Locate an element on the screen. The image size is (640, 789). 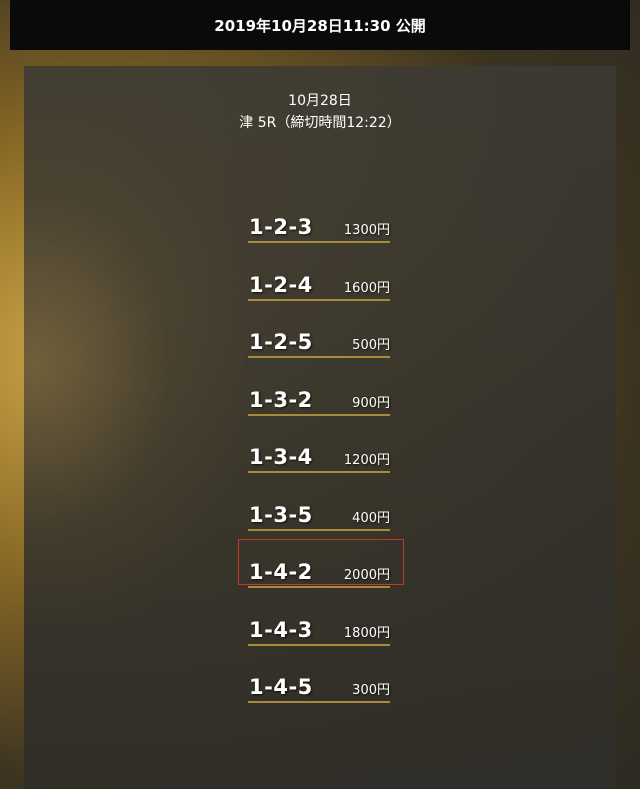
bet-combination: 1-2-5 is located at coordinates (281, 342).